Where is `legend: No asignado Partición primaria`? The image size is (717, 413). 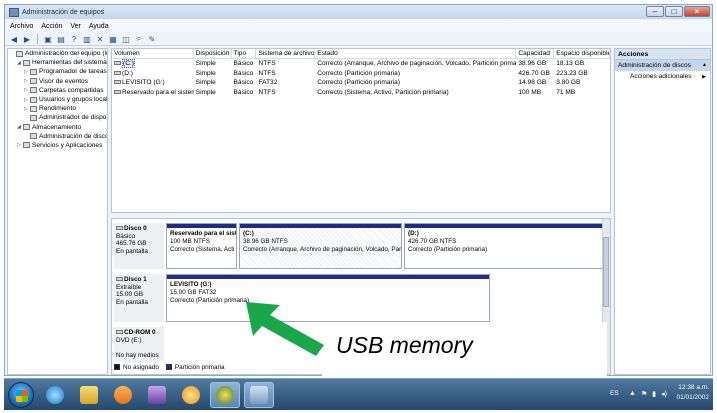
legend: No asignado Partición primaria is located at coordinates (169, 367).